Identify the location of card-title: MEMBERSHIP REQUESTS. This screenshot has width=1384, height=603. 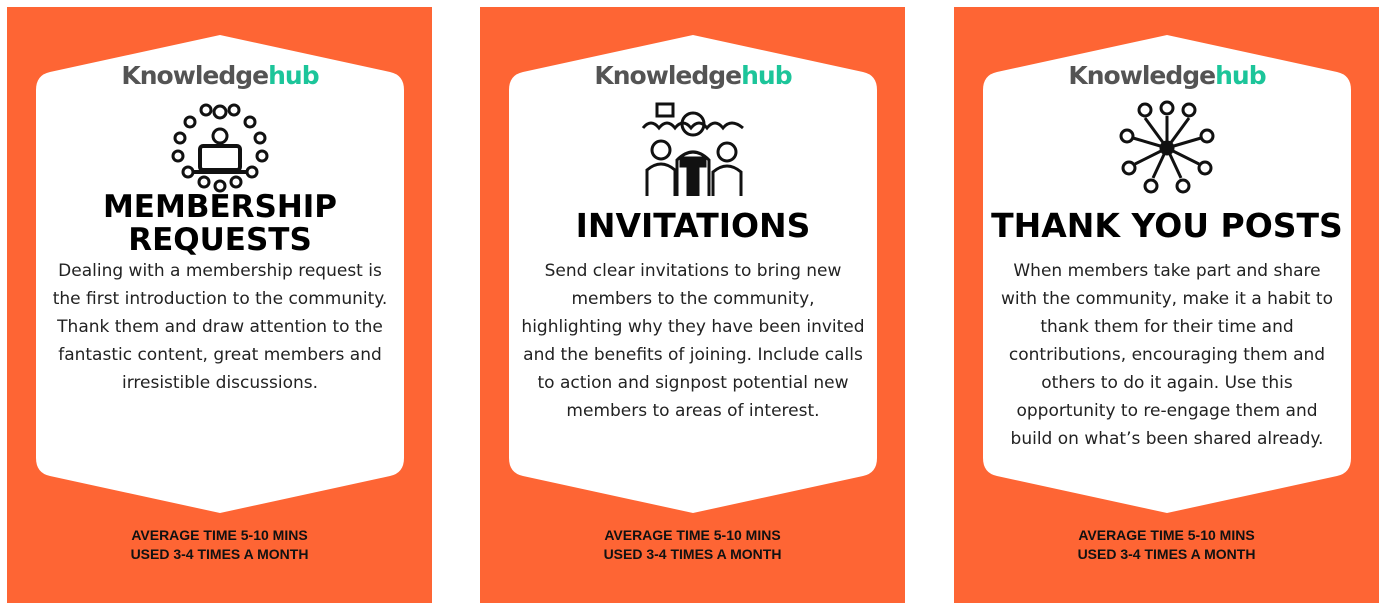
(220, 223).